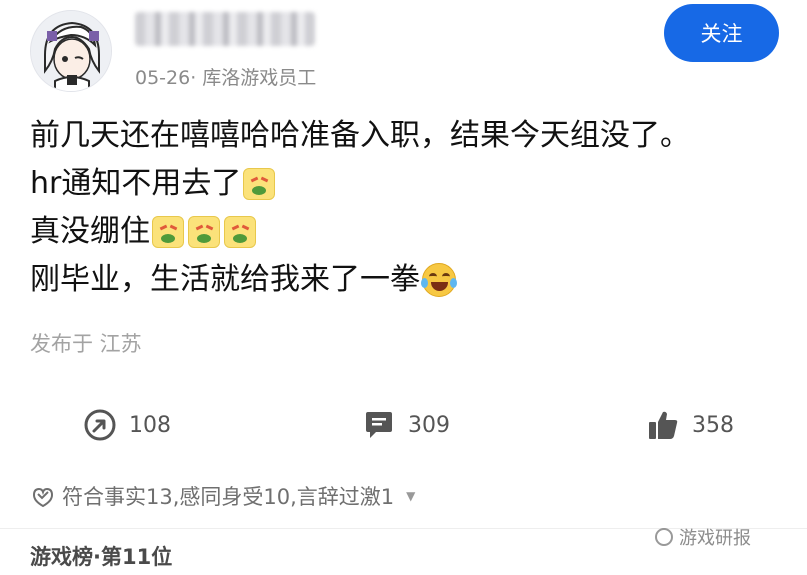  What do you see at coordinates (127, 425) in the screenshot?
I see `share-button: 108` at bounding box center [127, 425].